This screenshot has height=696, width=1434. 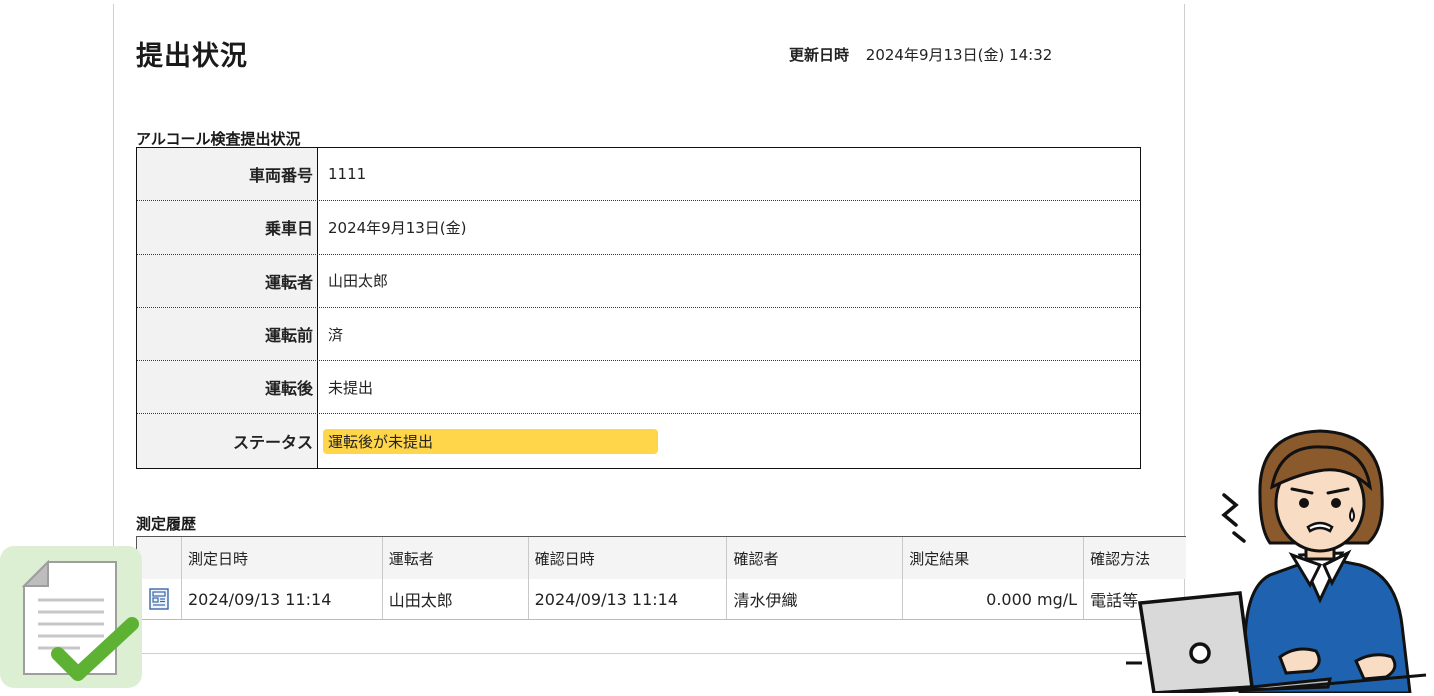 I want to click on driver-label: 運転者, so click(x=227, y=280).